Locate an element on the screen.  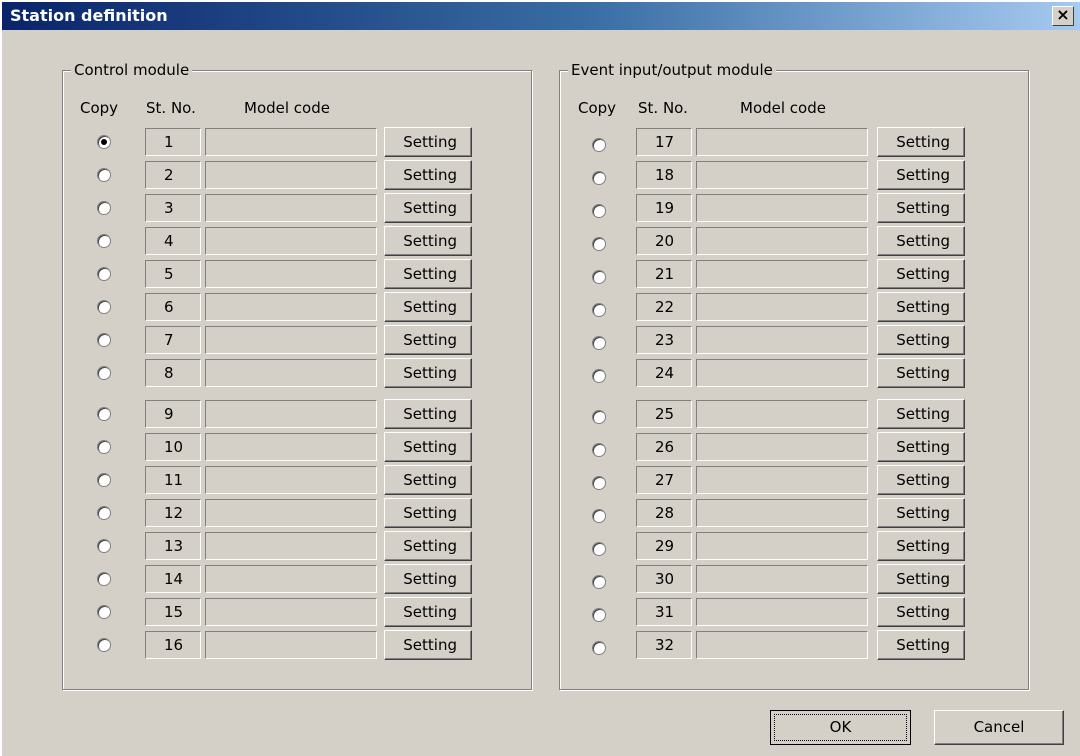
close-button: × is located at coordinates (1063, 16).